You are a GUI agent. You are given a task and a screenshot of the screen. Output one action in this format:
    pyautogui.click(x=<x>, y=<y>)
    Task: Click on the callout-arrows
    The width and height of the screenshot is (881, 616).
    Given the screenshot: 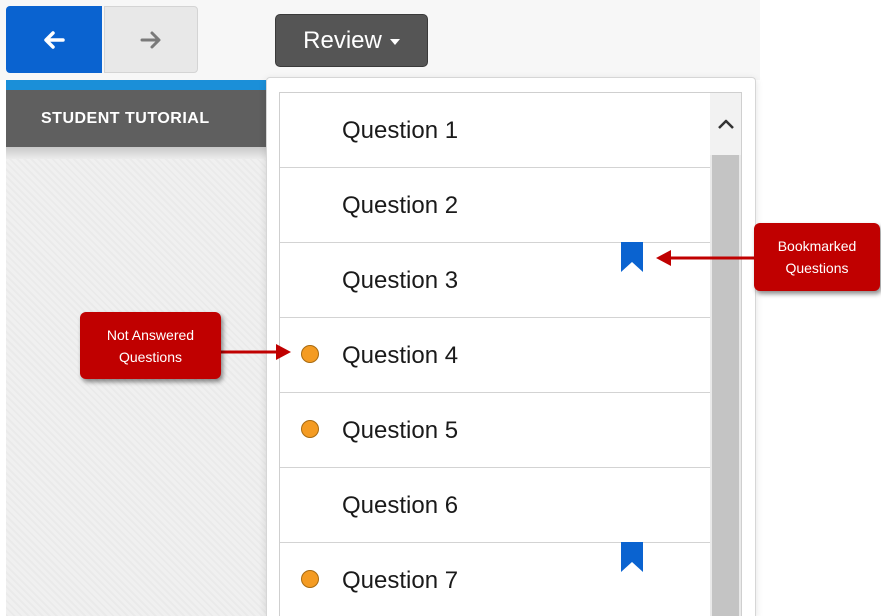 What is the action you would take?
    pyautogui.click(x=487, y=305)
    